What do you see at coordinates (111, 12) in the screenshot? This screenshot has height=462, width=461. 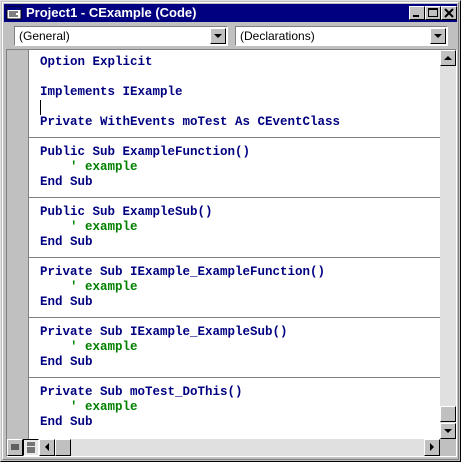 I see `window-title: Project1 - CExample (Code)` at bounding box center [111, 12].